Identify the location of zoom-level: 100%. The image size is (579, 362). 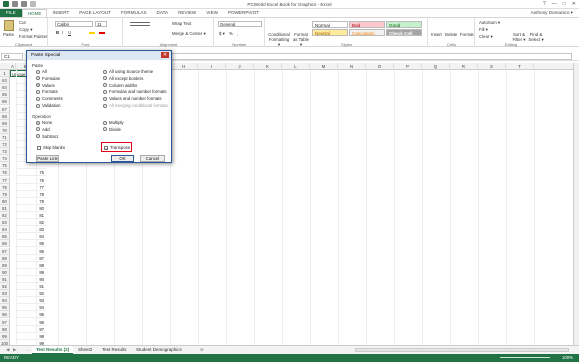
(567, 358).